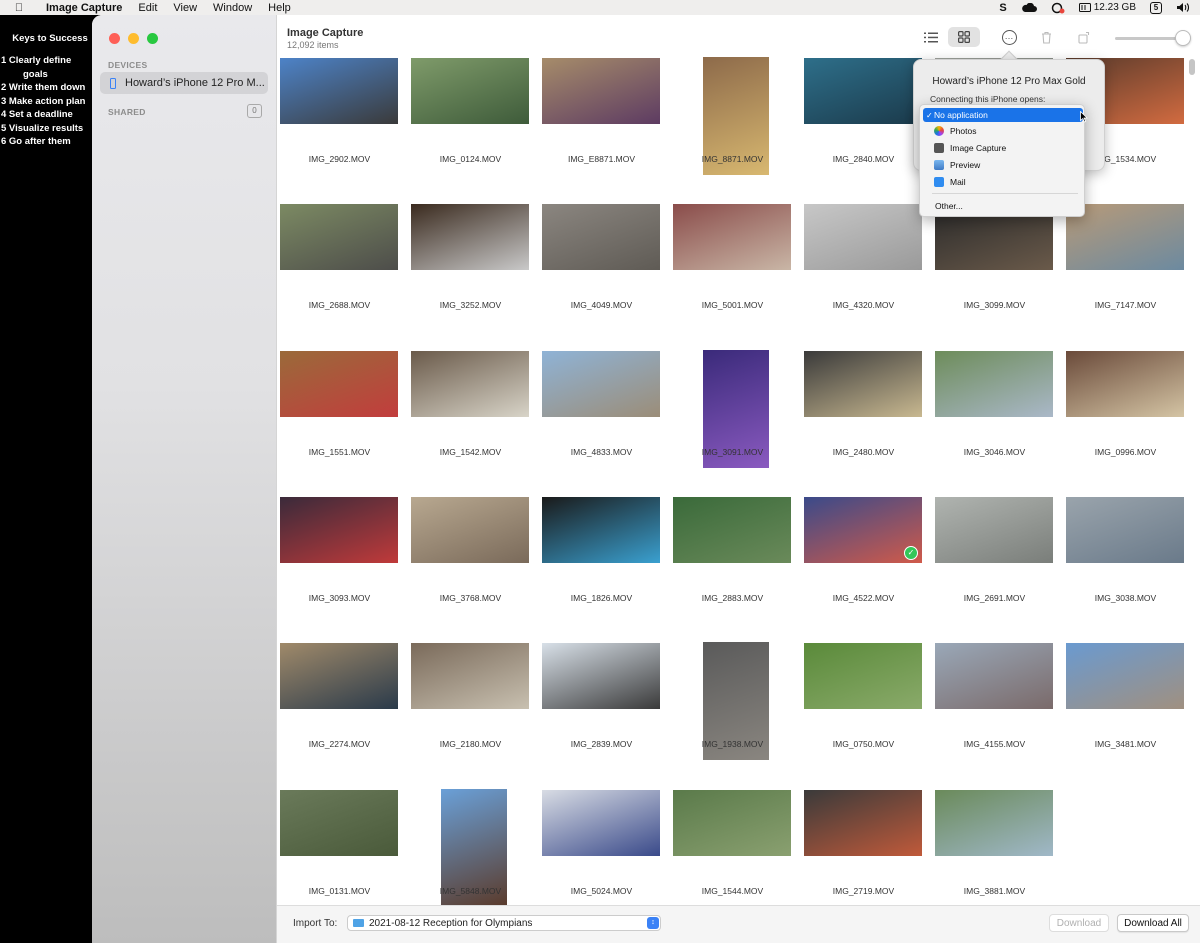  I want to click on option-preview: Preview, so click(1003, 165).